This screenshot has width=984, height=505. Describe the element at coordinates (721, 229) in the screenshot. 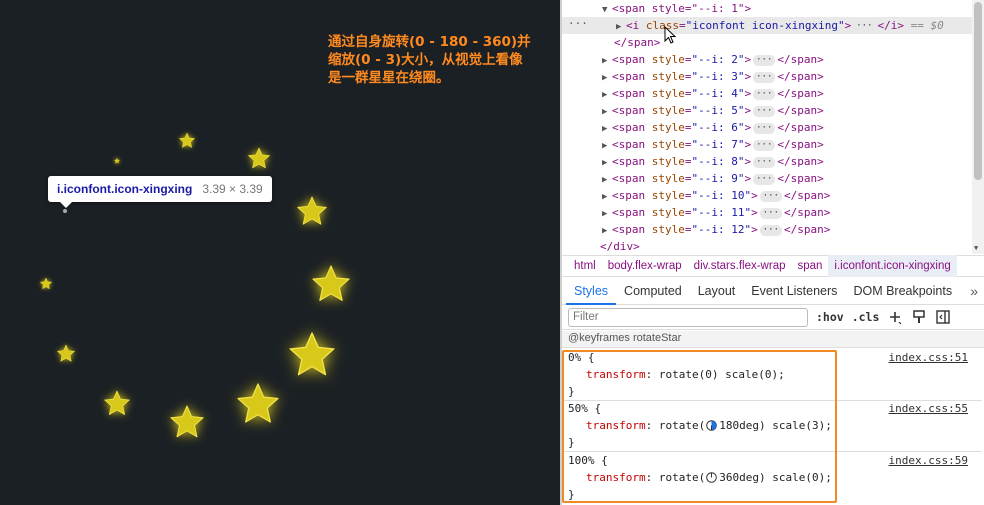

I see `span-style-value: --i: 12` at that location.